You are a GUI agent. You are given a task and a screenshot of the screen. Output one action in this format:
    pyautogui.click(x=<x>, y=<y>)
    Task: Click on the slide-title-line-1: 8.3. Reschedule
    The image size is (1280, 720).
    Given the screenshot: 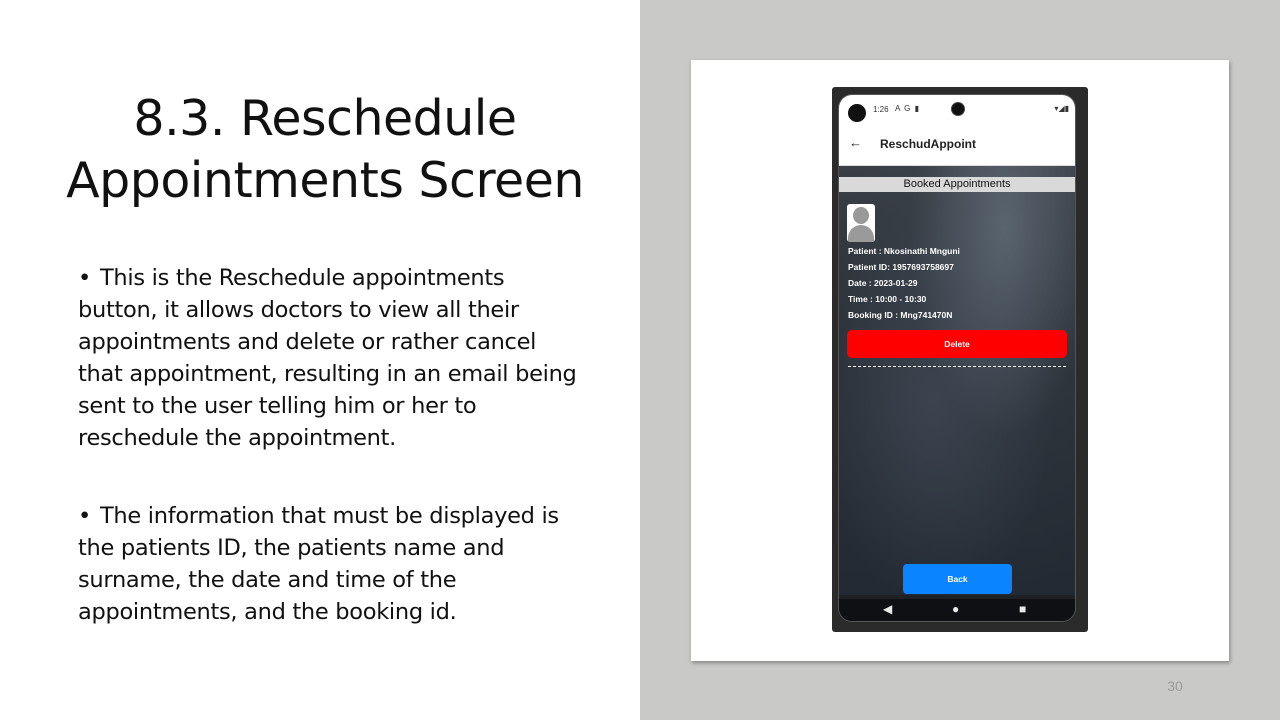 What is the action you would take?
    pyautogui.click(x=325, y=118)
    